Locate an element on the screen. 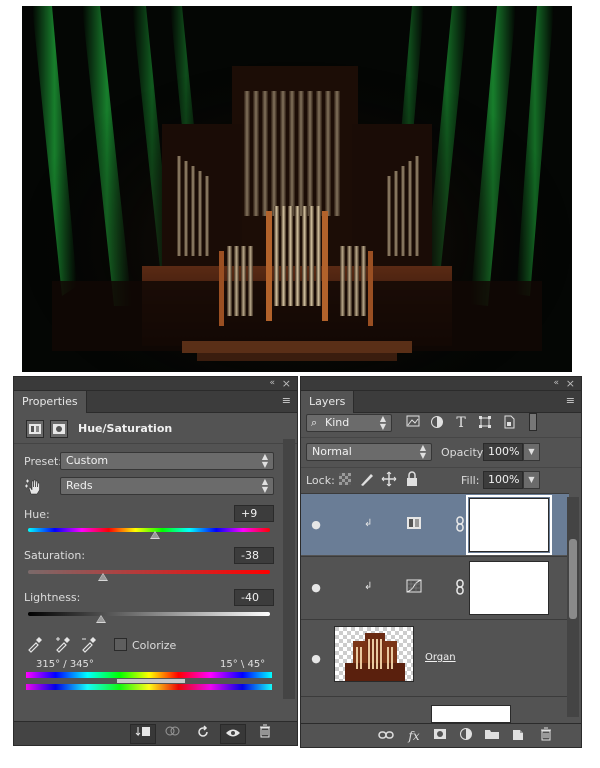 The height and width of the screenshot is (768, 600). reset-icon is located at coordinates (203, 734).